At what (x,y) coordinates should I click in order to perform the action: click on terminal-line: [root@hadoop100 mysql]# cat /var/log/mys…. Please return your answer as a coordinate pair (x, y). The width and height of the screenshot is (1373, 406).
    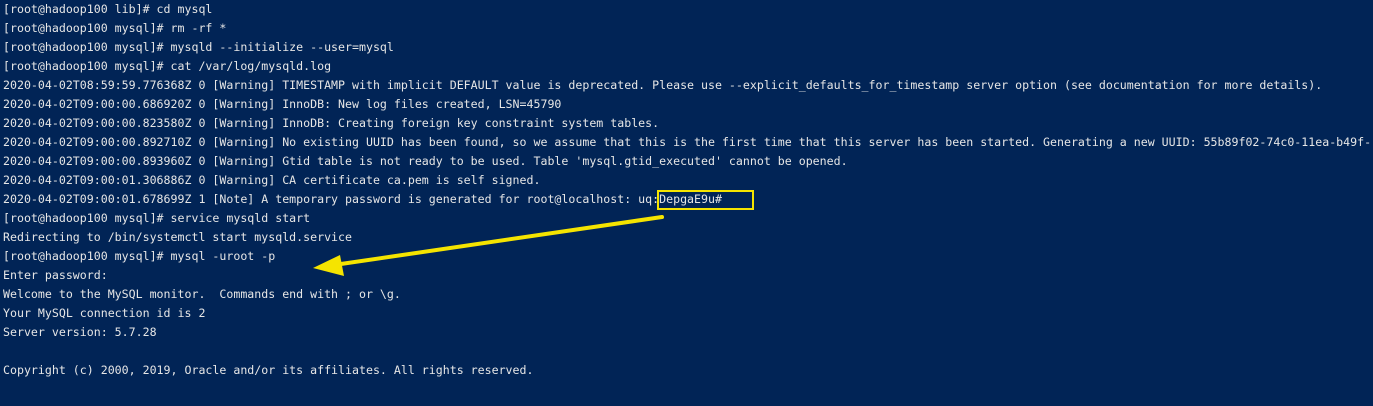
    Looking at the image, I should click on (167, 66).